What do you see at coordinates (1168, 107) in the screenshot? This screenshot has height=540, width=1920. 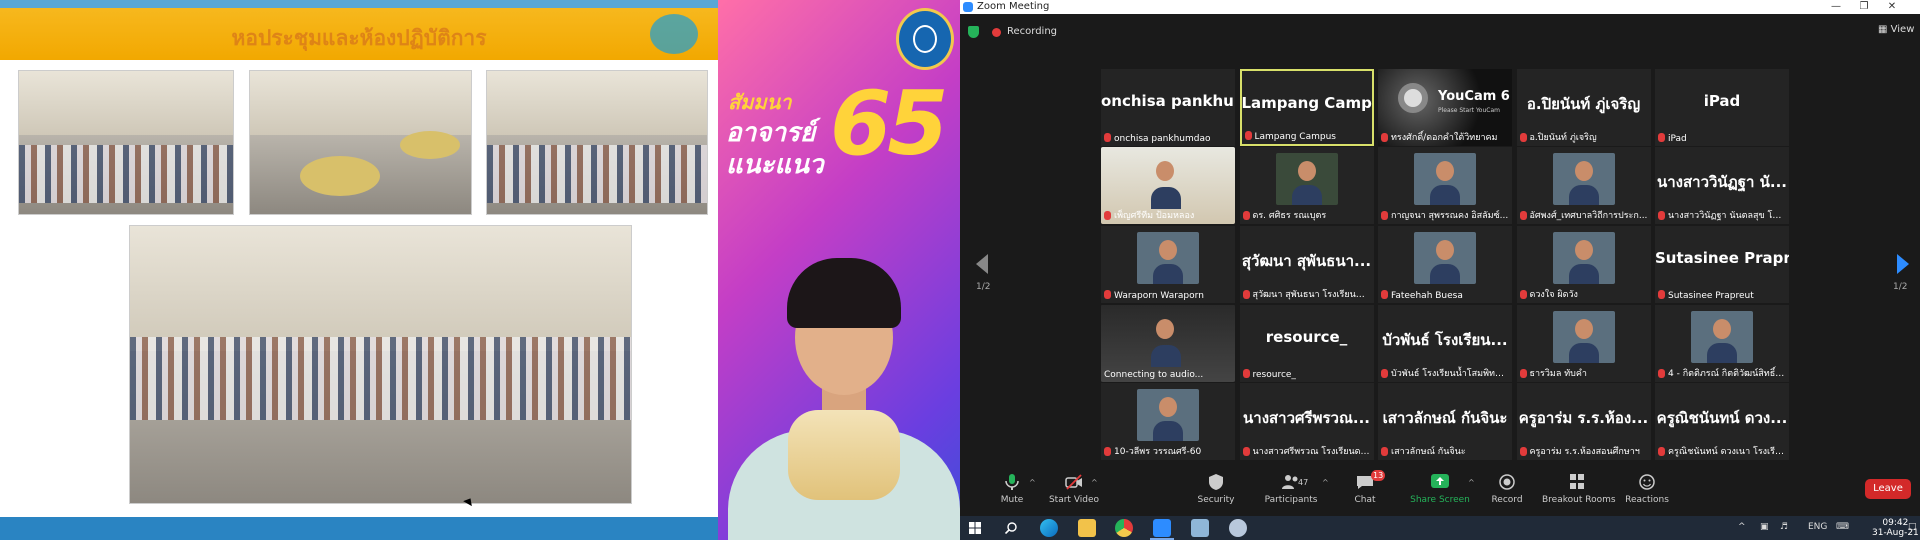 I see `participant-tile: onchisa pankhu... onchisa pankhumdao` at bounding box center [1168, 107].